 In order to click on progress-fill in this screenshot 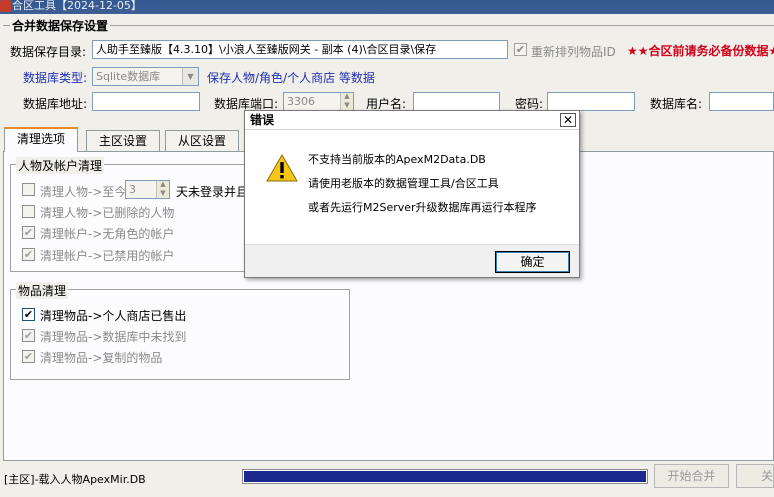, I will do `click(445, 476)`.